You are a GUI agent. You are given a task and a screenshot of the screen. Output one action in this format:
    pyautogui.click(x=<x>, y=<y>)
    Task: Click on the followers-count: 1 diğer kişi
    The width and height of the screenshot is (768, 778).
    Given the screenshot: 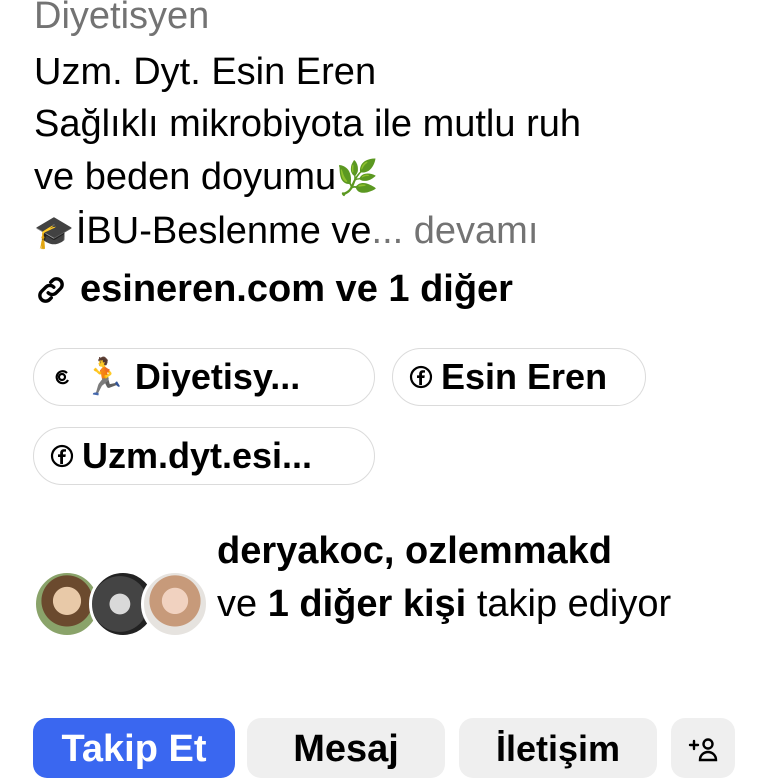 What is the action you would take?
    pyautogui.click(x=367, y=604)
    